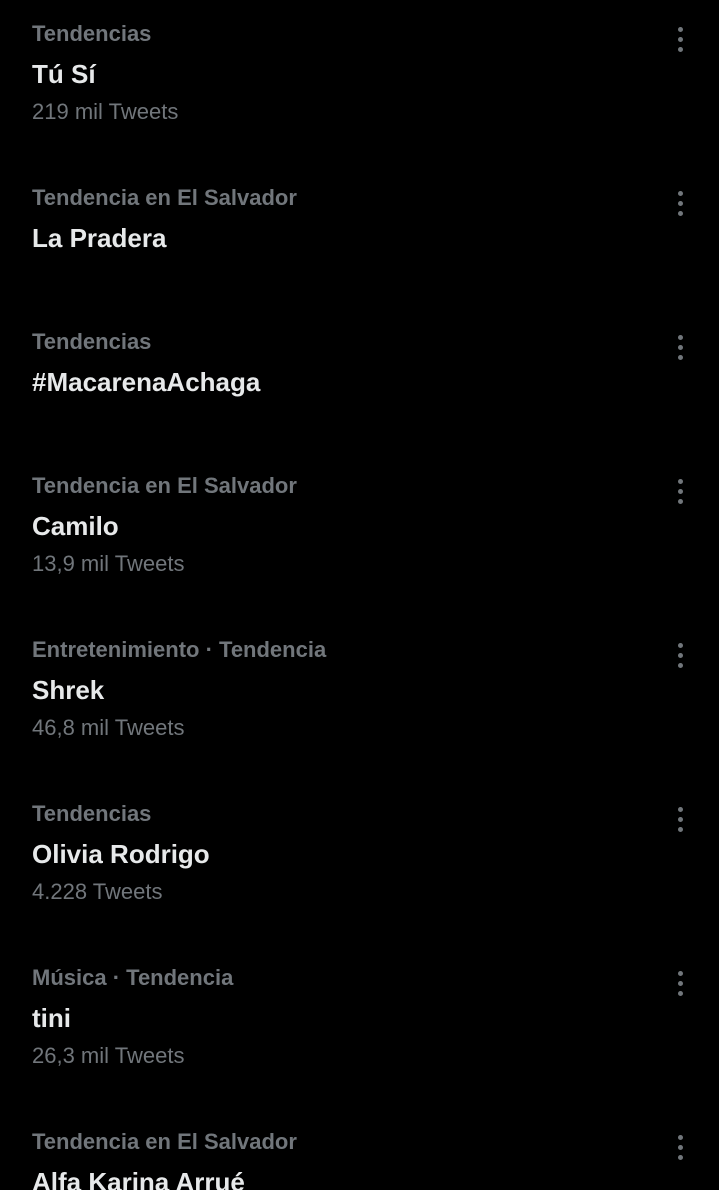 The height and width of the screenshot is (1190, 719). I want to click on trend-tweet-count: 26,3 mil Tweets, so click(108, 1055).